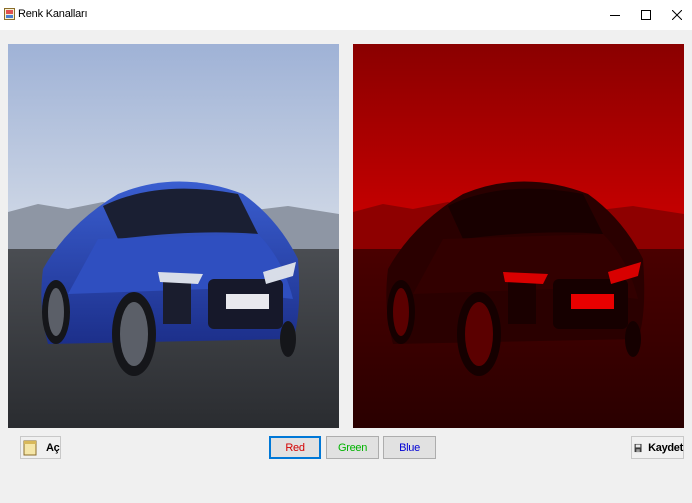 The width and height of the screenshot is (692, 503). I want to click on minimize-button, so click(615, 15).